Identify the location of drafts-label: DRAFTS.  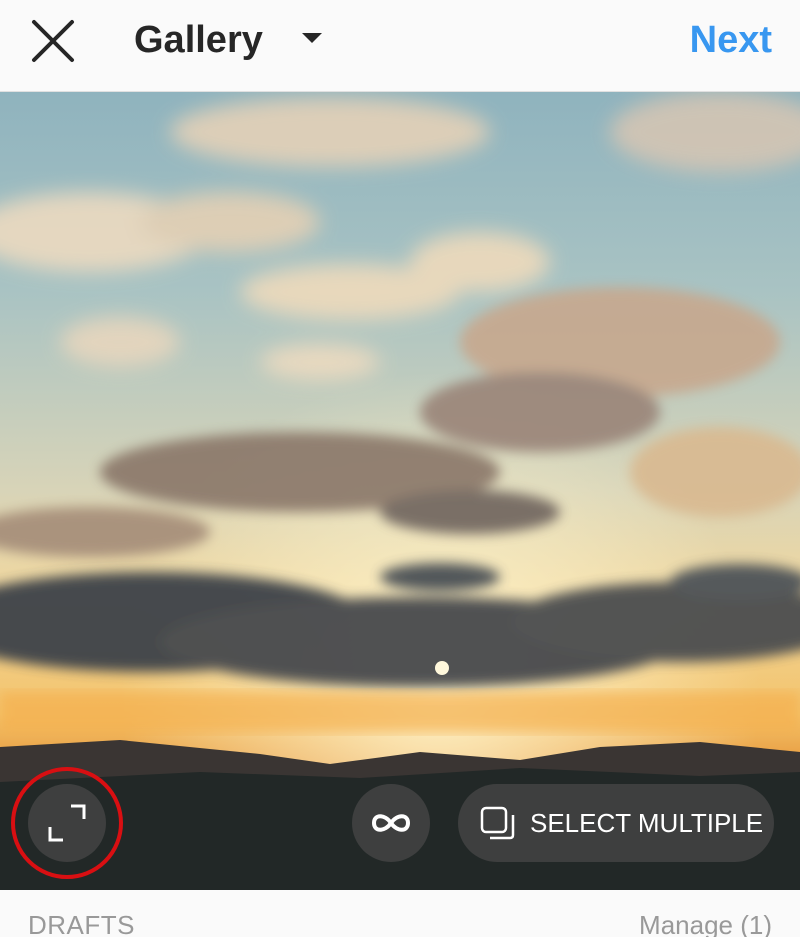
(81, 923).